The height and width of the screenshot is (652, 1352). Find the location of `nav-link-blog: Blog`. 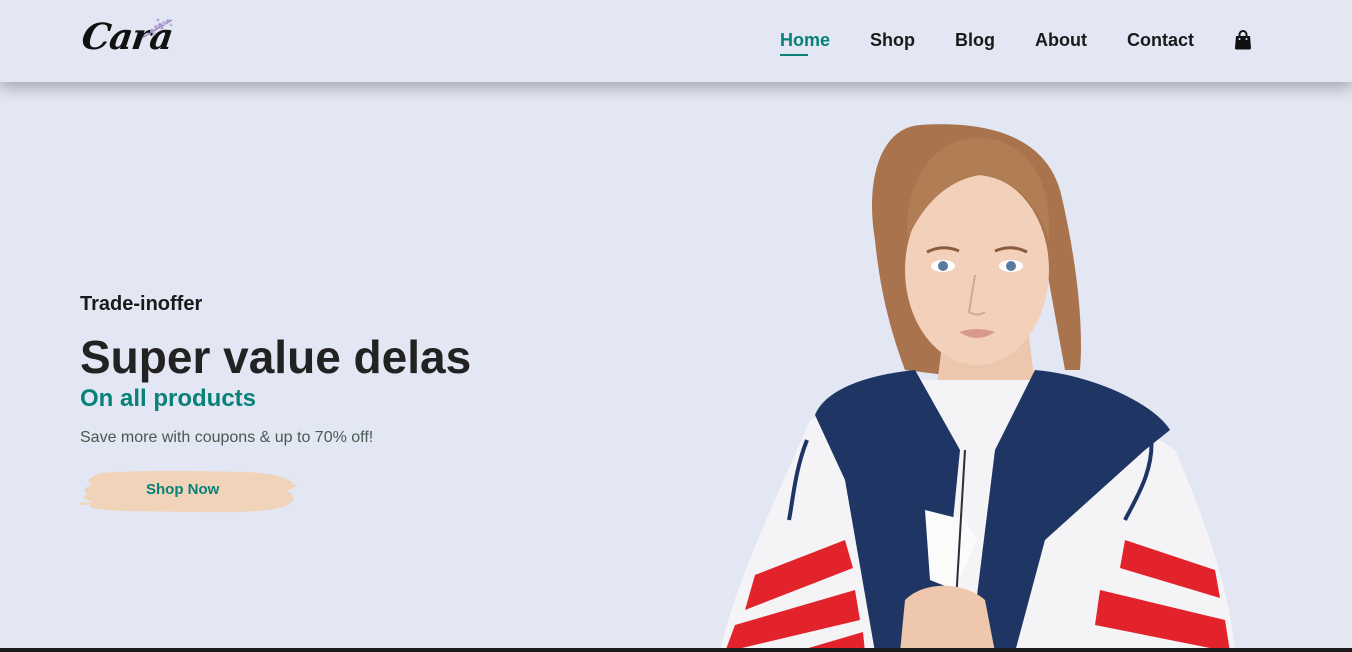

nav-link-blog: Blog is located at coordinates (975, 40).